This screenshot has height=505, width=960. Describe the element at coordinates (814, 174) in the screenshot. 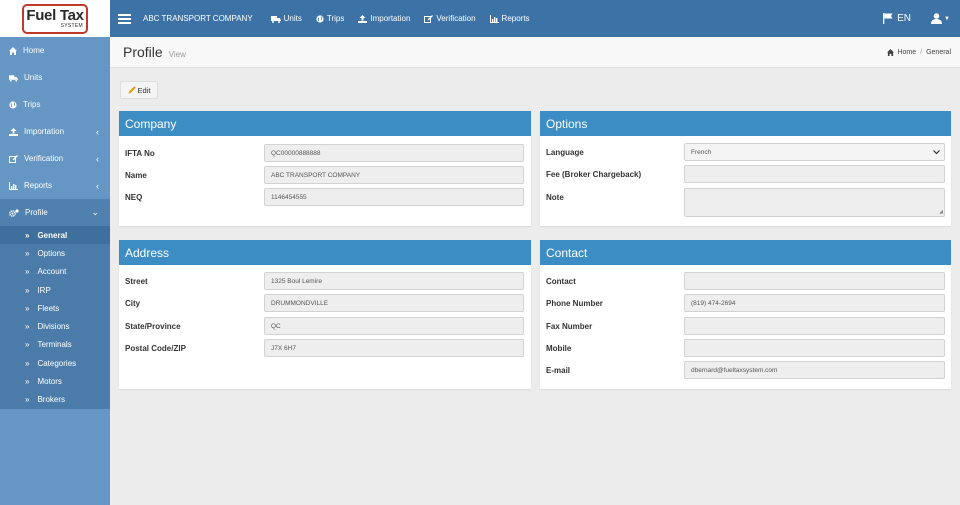

I see `fee-field` at that location.